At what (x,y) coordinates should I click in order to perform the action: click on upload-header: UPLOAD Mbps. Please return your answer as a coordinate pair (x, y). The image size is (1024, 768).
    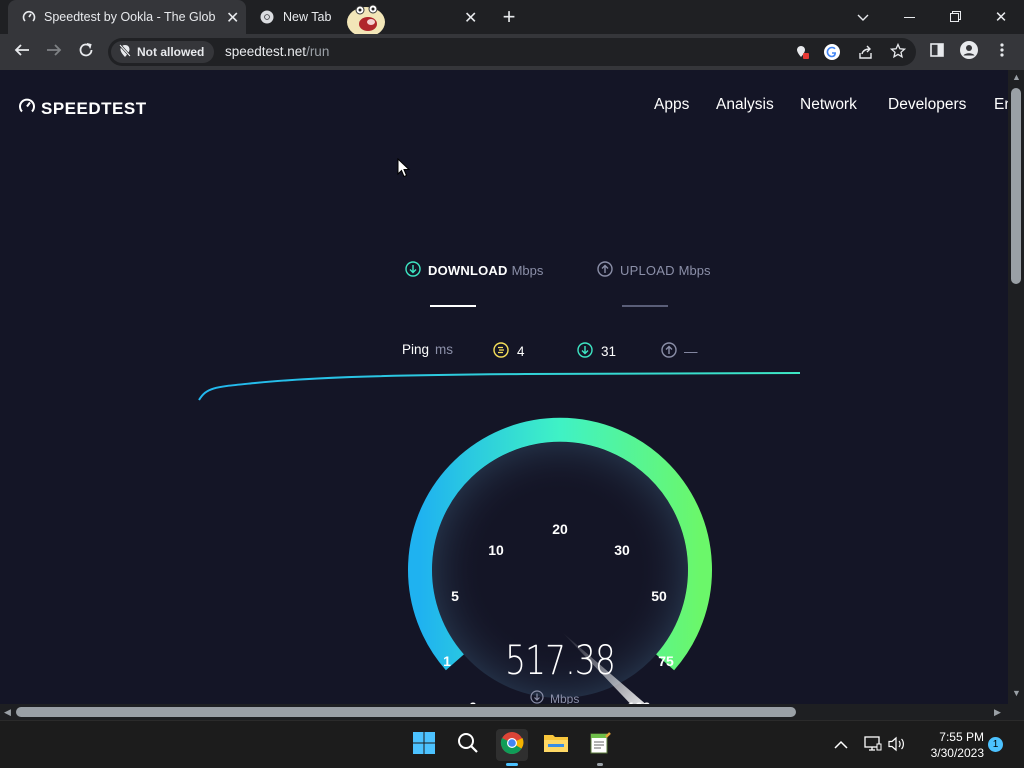
    Looking at the image, I should click on (653, 270).